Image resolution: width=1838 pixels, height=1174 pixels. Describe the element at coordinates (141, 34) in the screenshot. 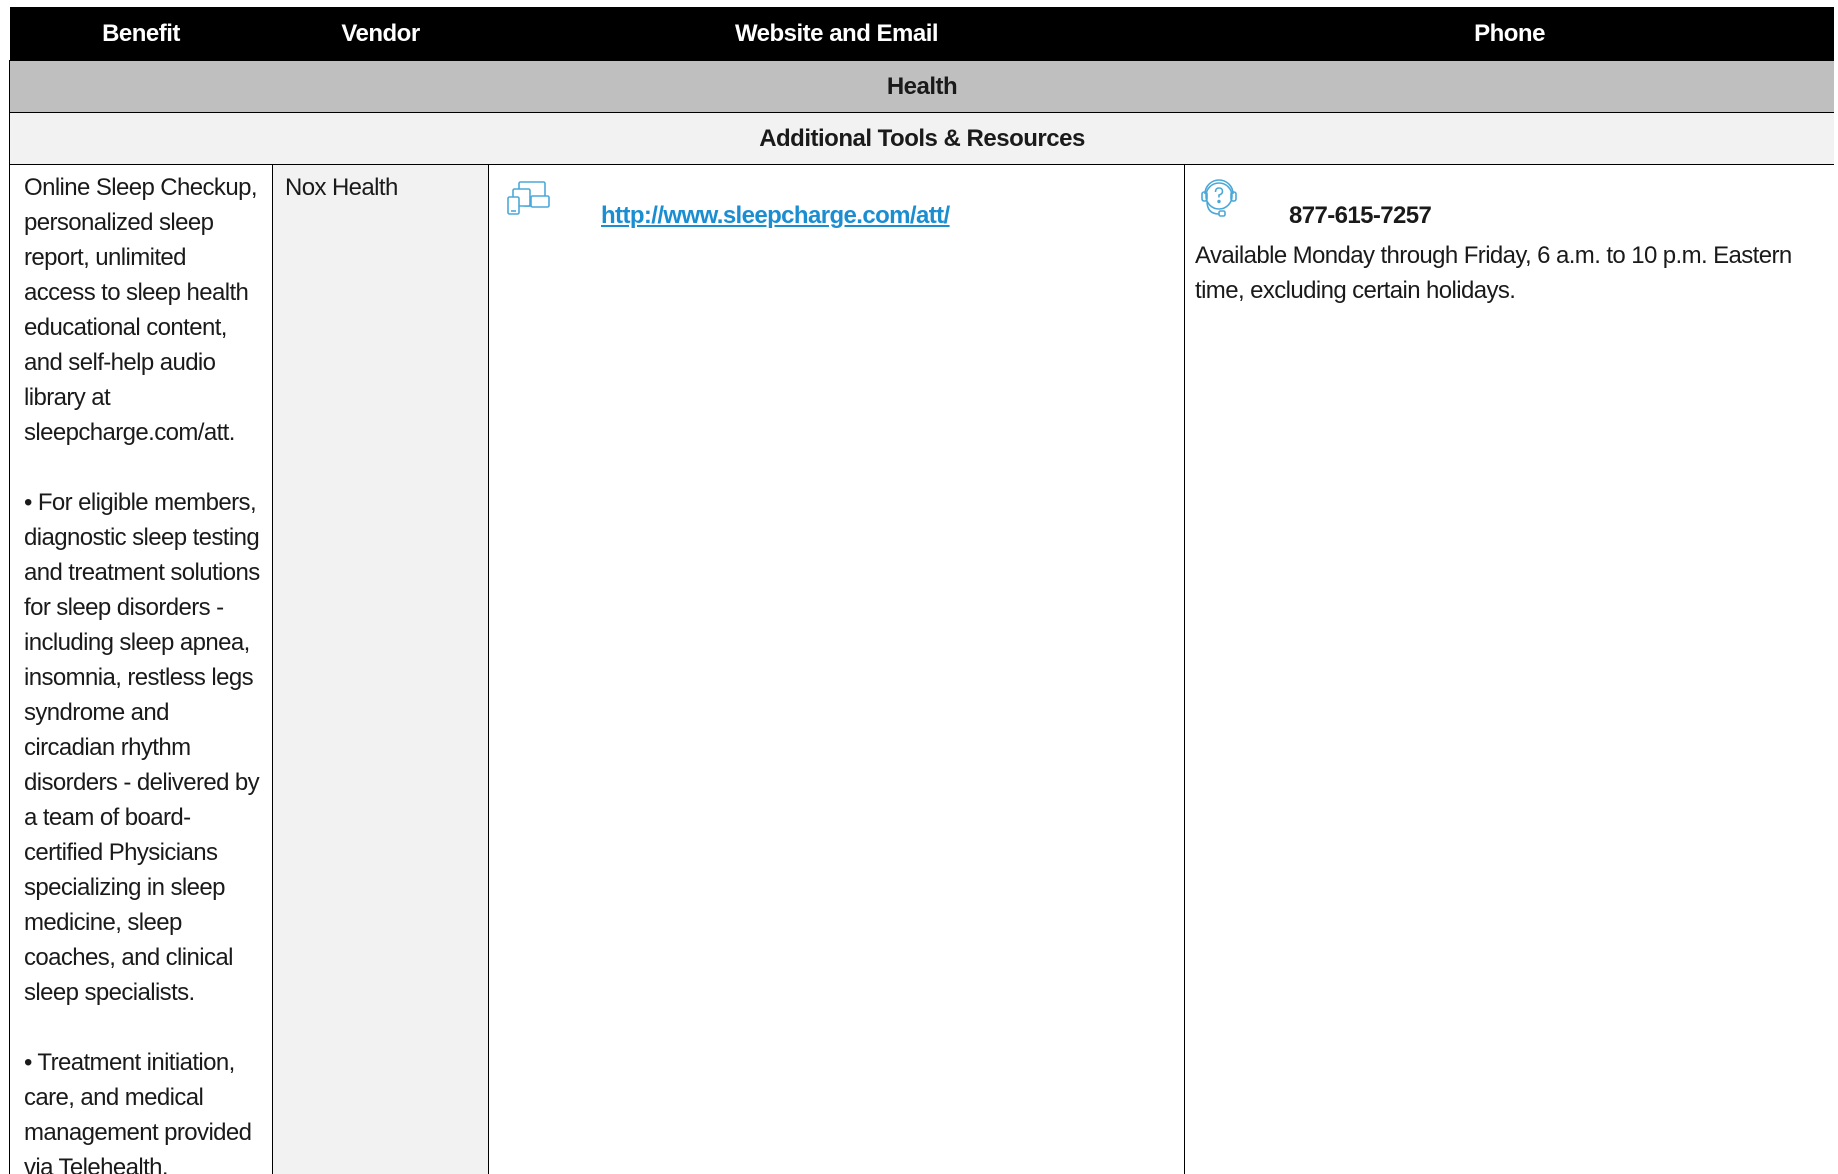

I see `header-benefit: Benefit` at that location.